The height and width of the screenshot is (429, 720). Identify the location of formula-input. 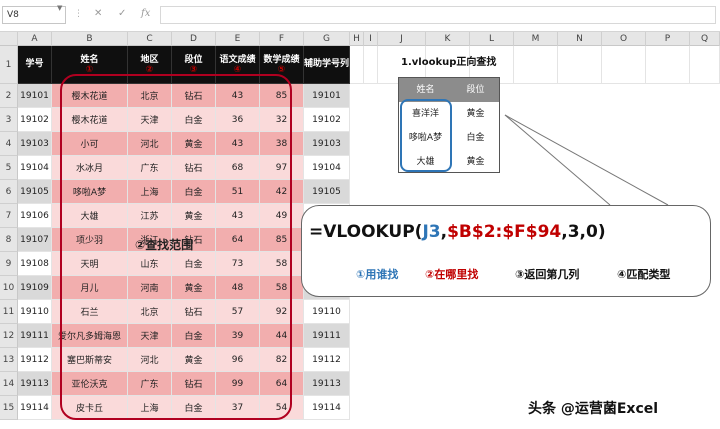
(438, 15).